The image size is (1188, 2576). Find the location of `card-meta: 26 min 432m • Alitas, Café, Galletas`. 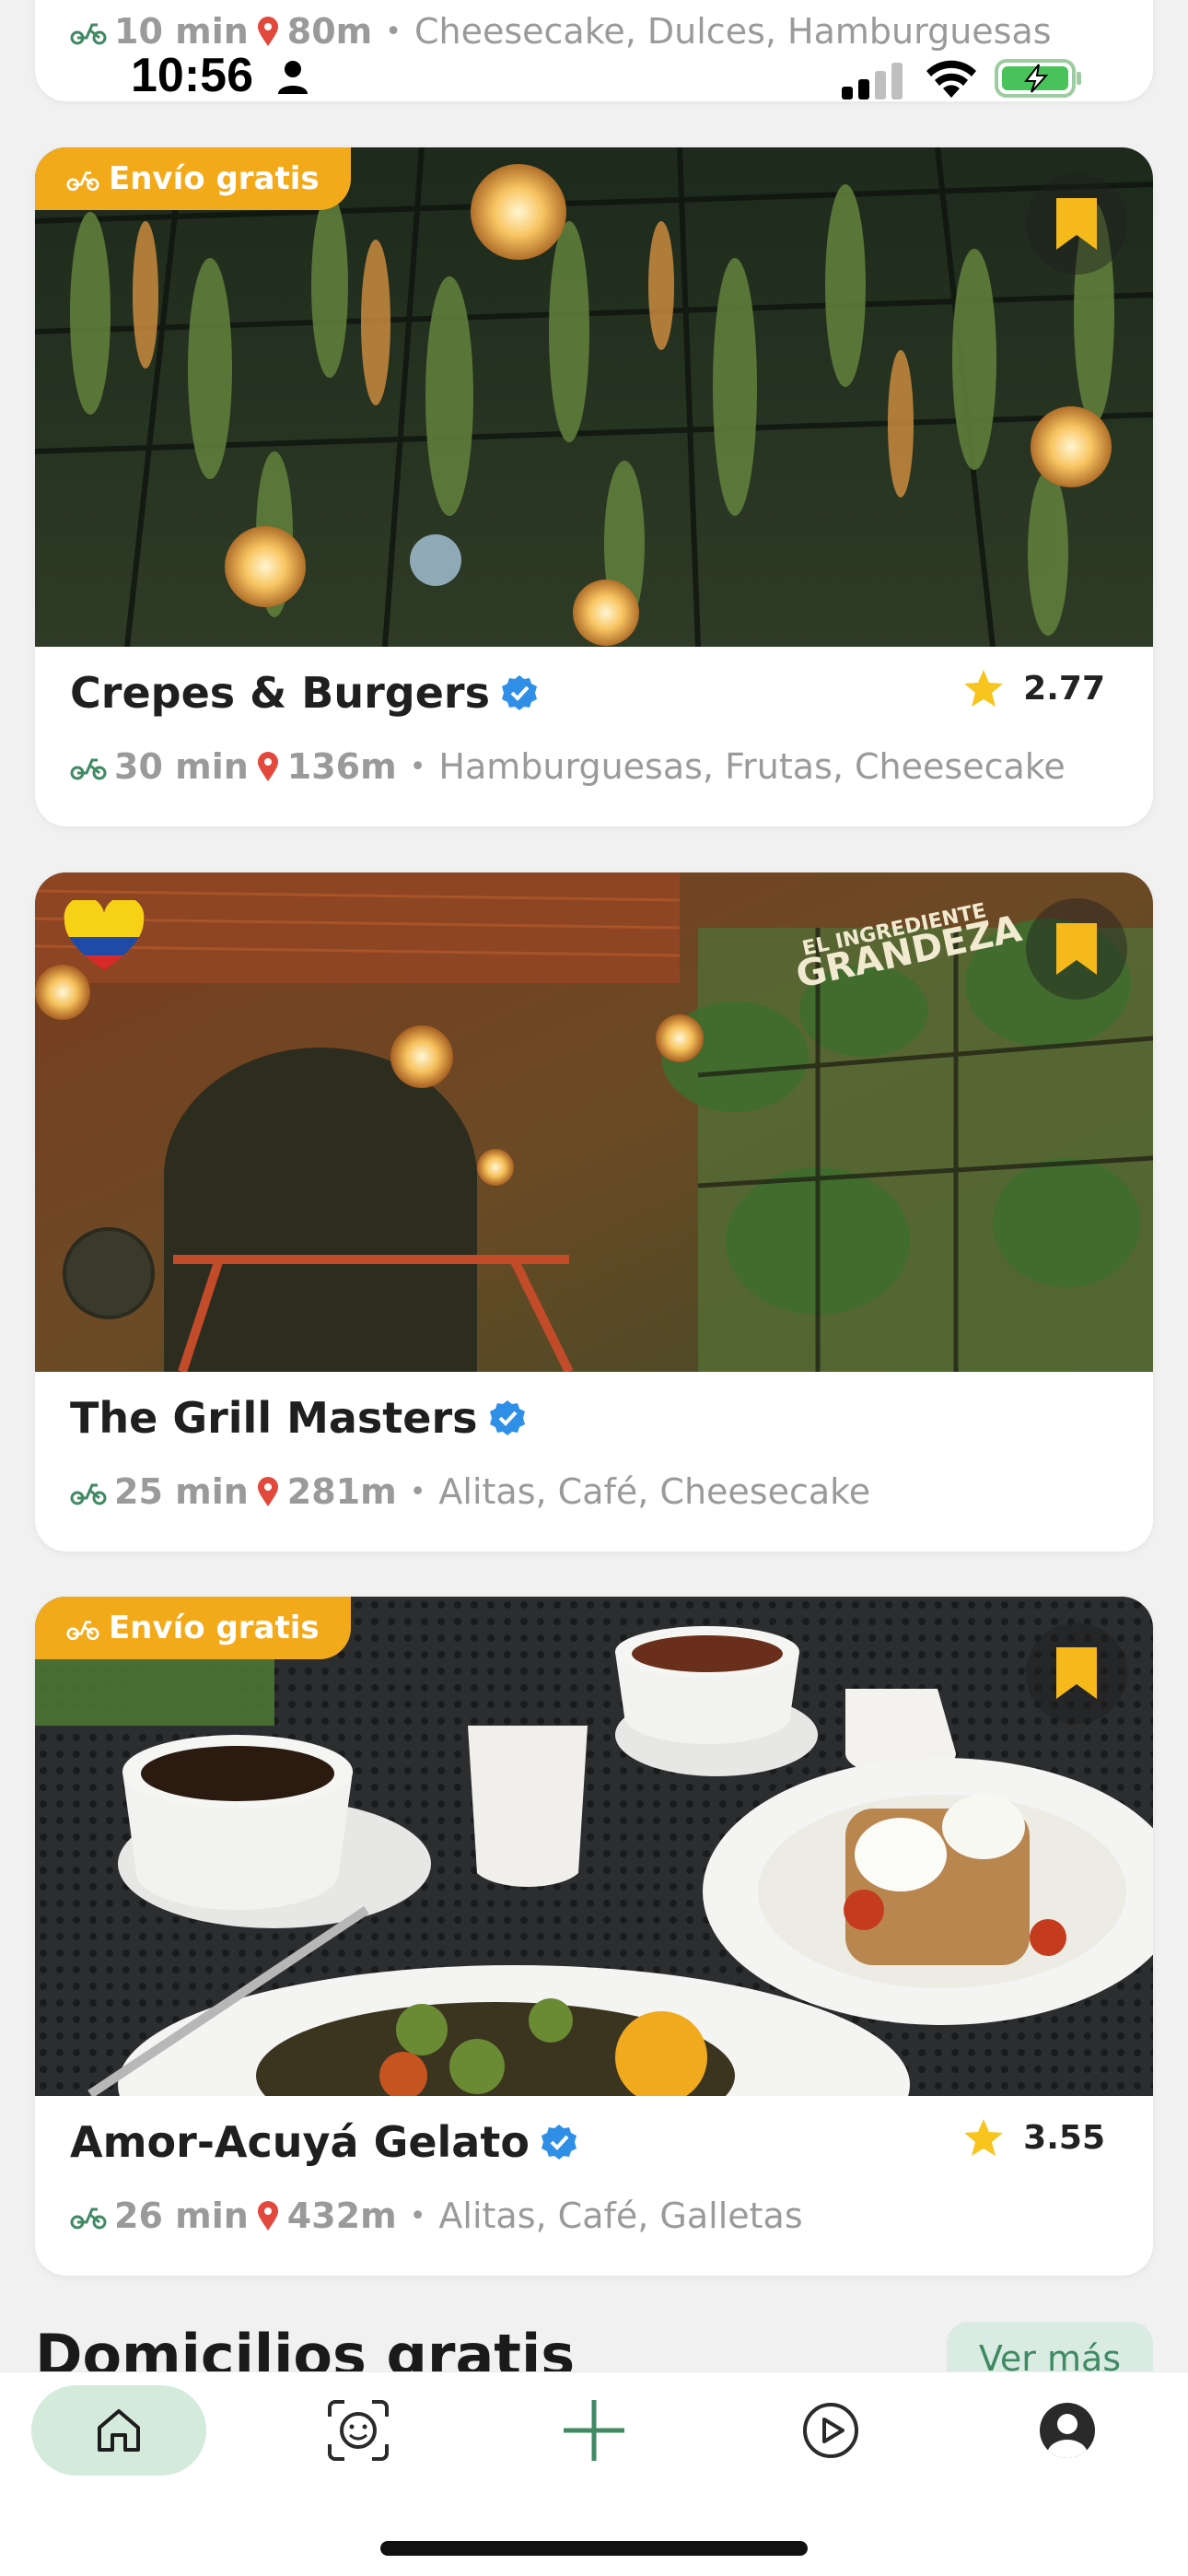

card-meta: 26 min 432m • Alitas, Café, Galletas is located at coordinates (436, 2215).